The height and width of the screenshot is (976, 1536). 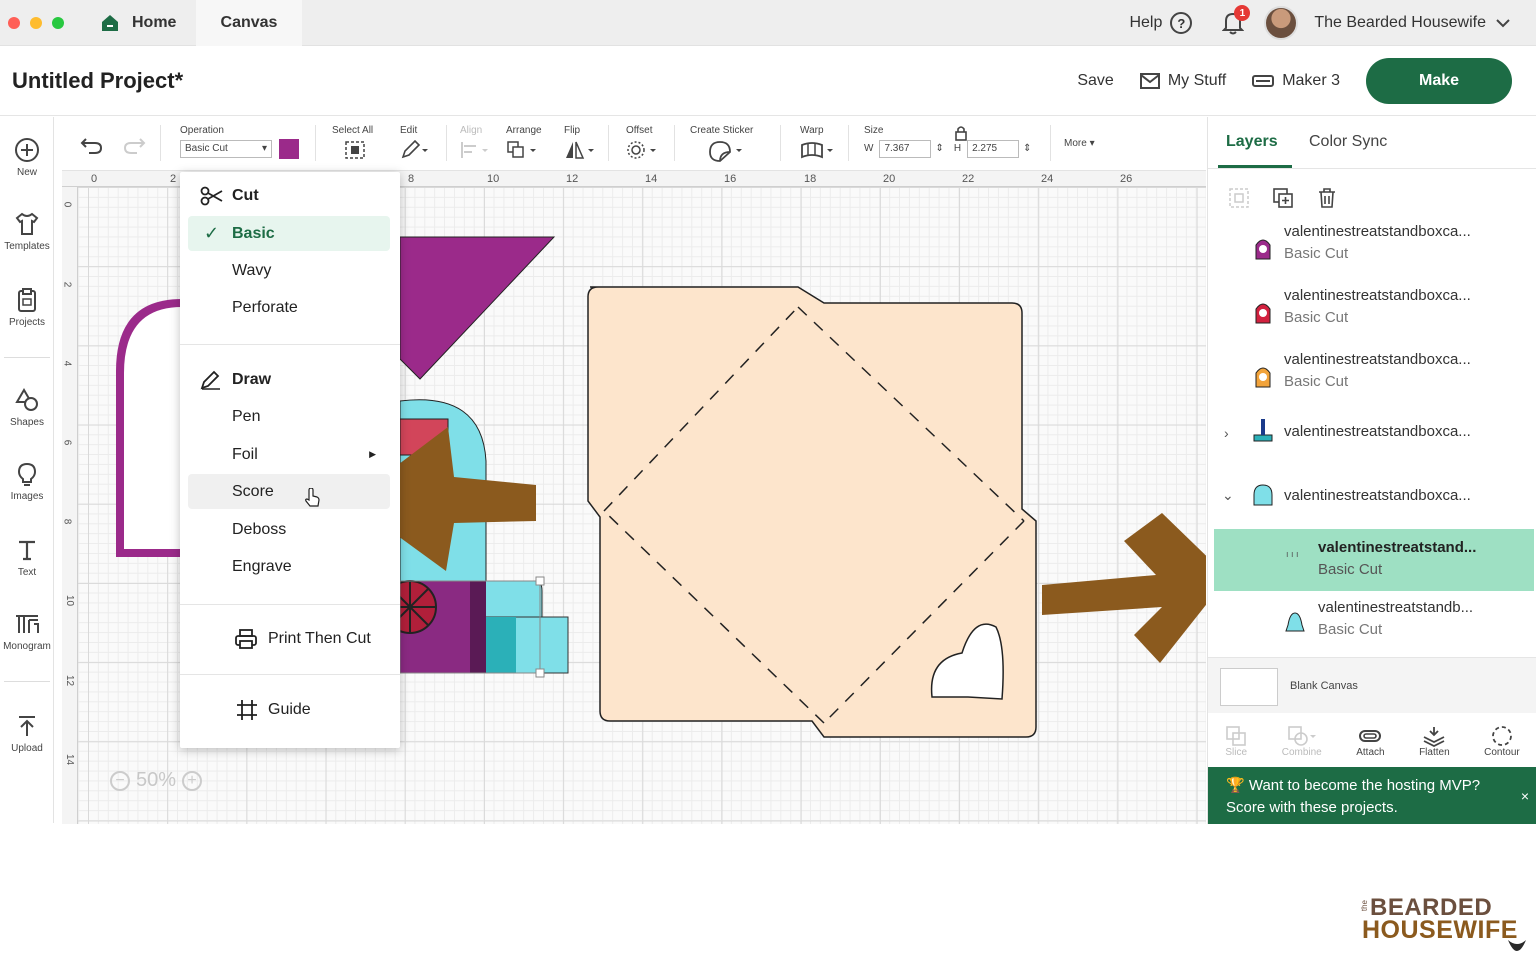 I want to click on height-label: H, so click(x=957, y=148).